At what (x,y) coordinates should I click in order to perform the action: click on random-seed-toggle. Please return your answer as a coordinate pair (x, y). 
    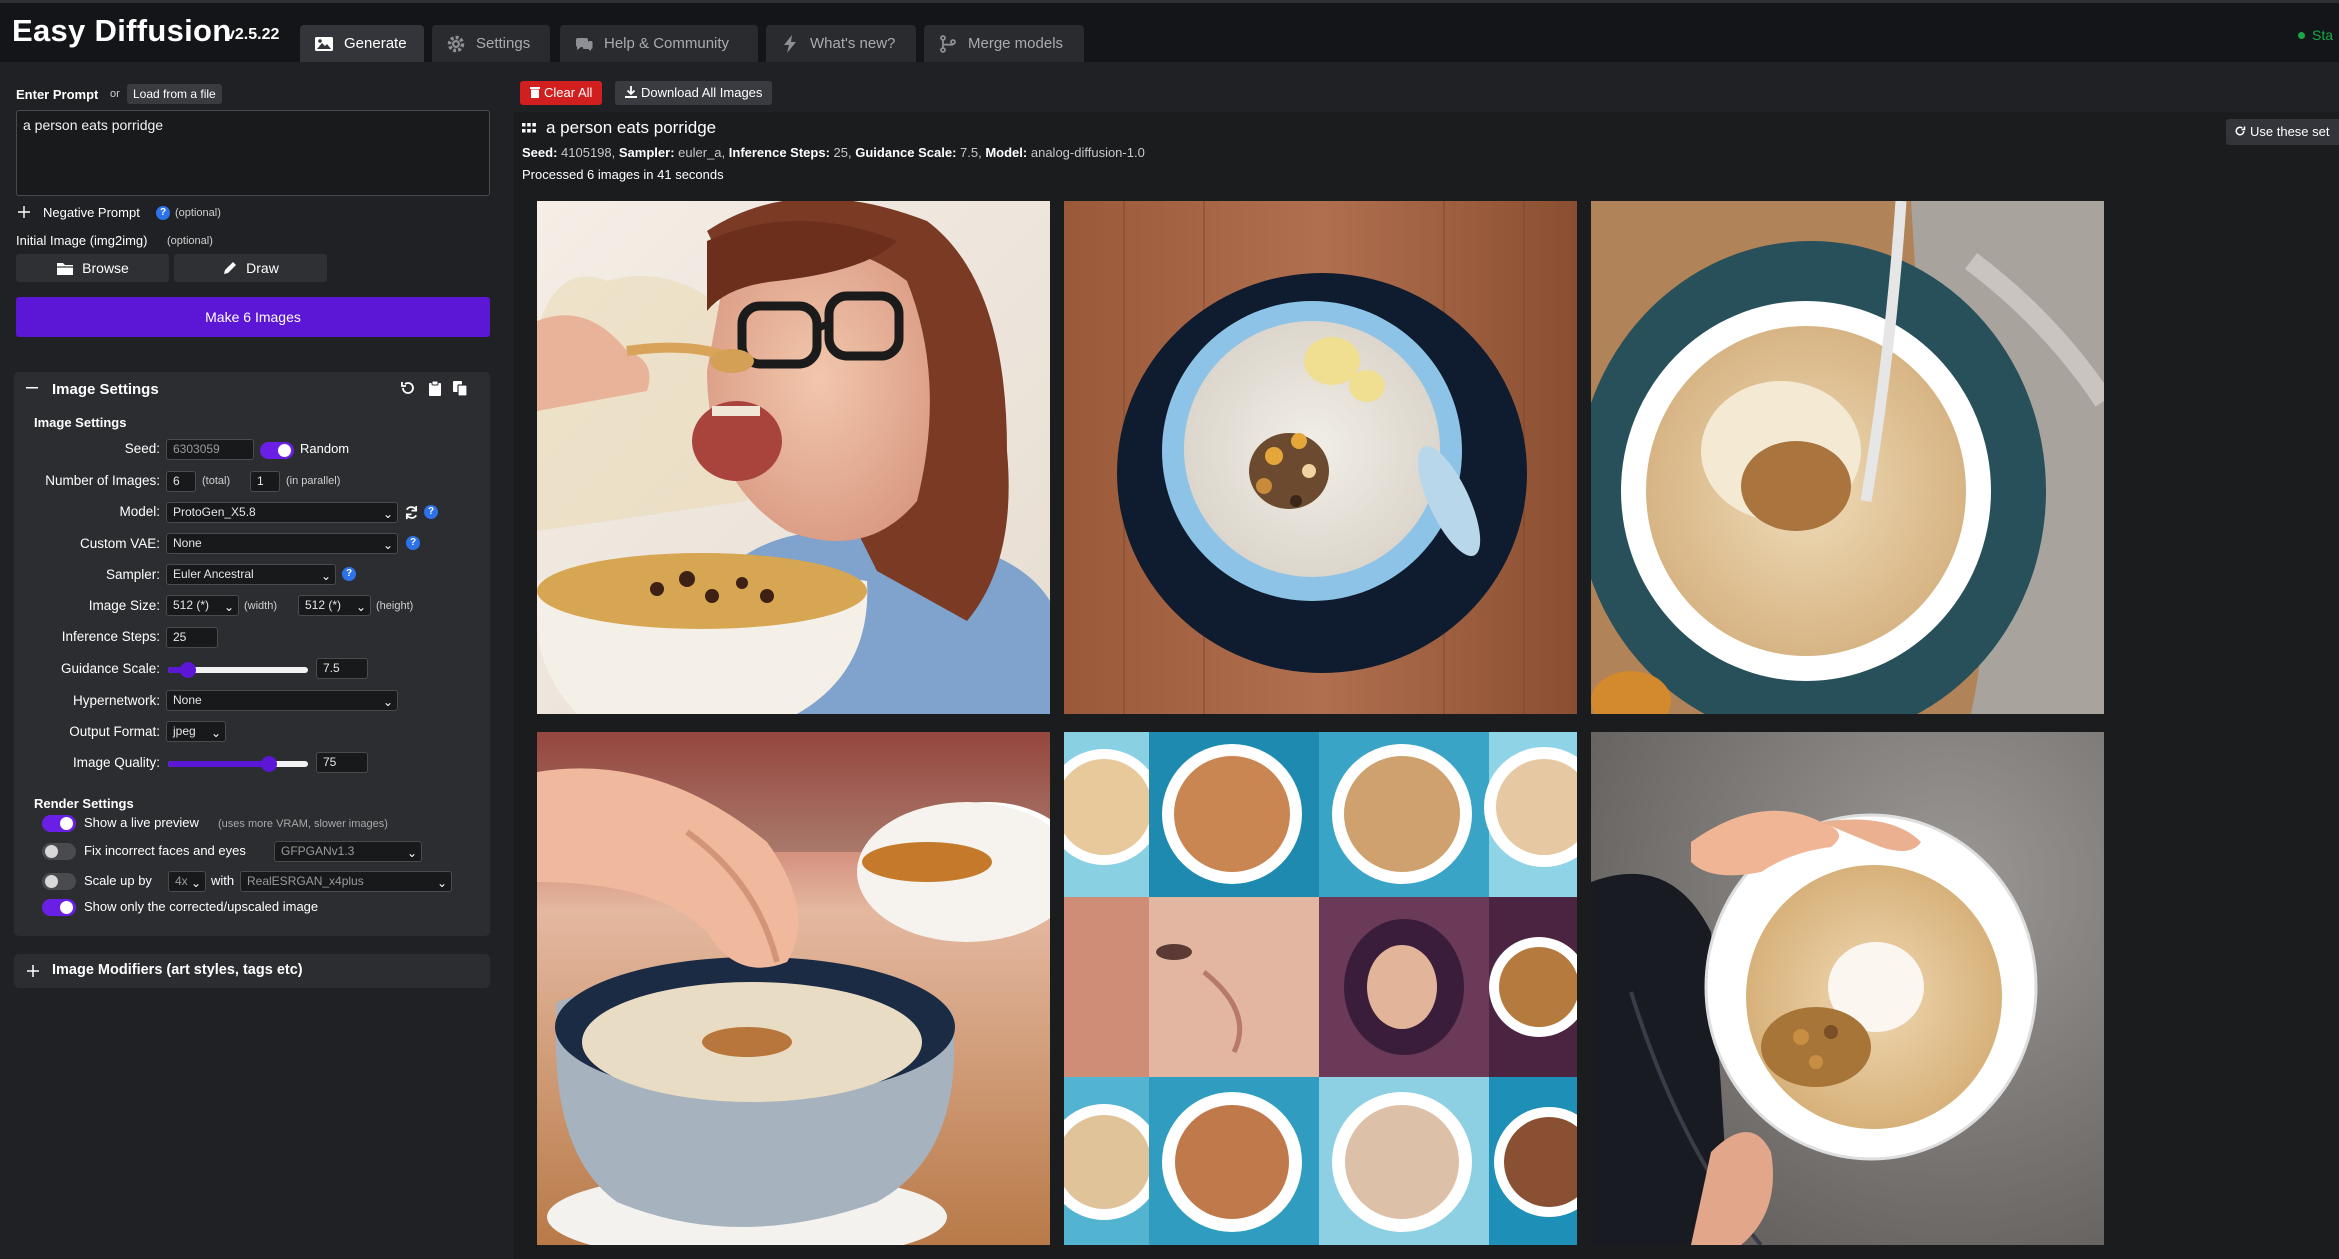
    Looking at the image, I should click on (277, 450).